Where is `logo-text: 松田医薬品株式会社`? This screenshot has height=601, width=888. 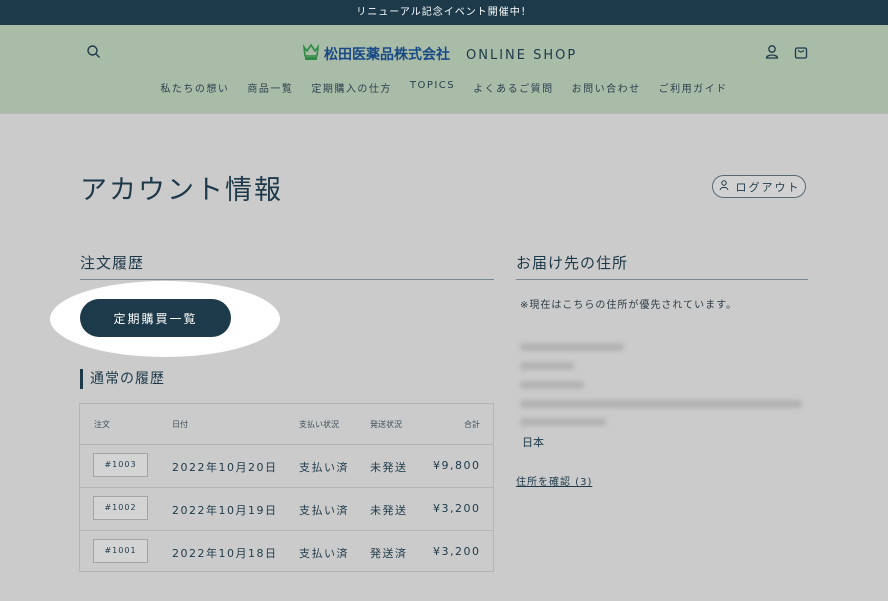 logo-text: 松田医薬品株式会社 is located at coordinates (387, 55).